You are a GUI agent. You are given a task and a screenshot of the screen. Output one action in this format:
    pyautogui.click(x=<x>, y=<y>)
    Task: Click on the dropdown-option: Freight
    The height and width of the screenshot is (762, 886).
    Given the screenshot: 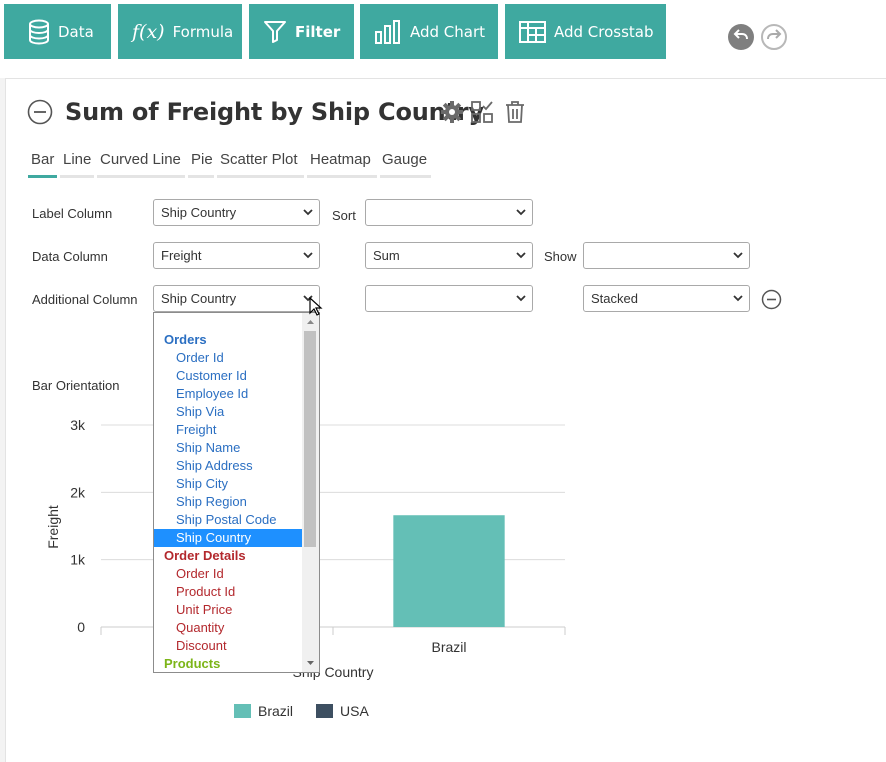 What is the action you would take?
    pyautogui.click(x=228, y=430)
    